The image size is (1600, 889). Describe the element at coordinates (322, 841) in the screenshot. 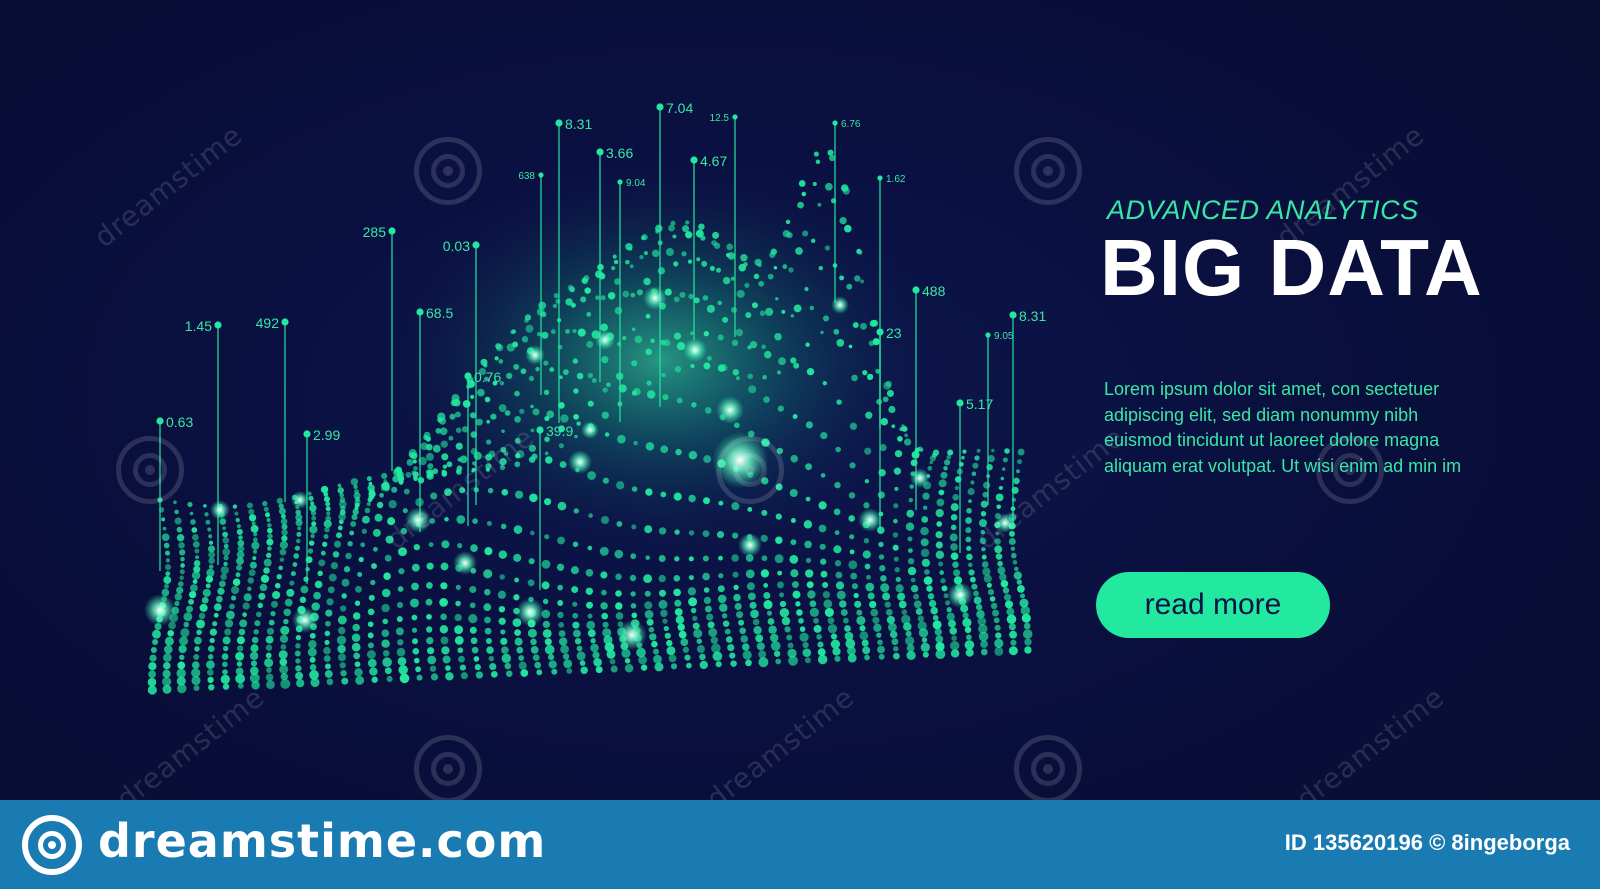

I see `footer-brand: dreamstime.com` at that location.